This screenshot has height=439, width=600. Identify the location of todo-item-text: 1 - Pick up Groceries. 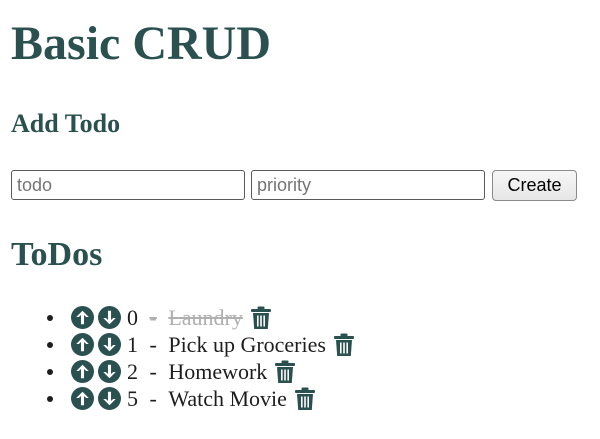
(225, 344).